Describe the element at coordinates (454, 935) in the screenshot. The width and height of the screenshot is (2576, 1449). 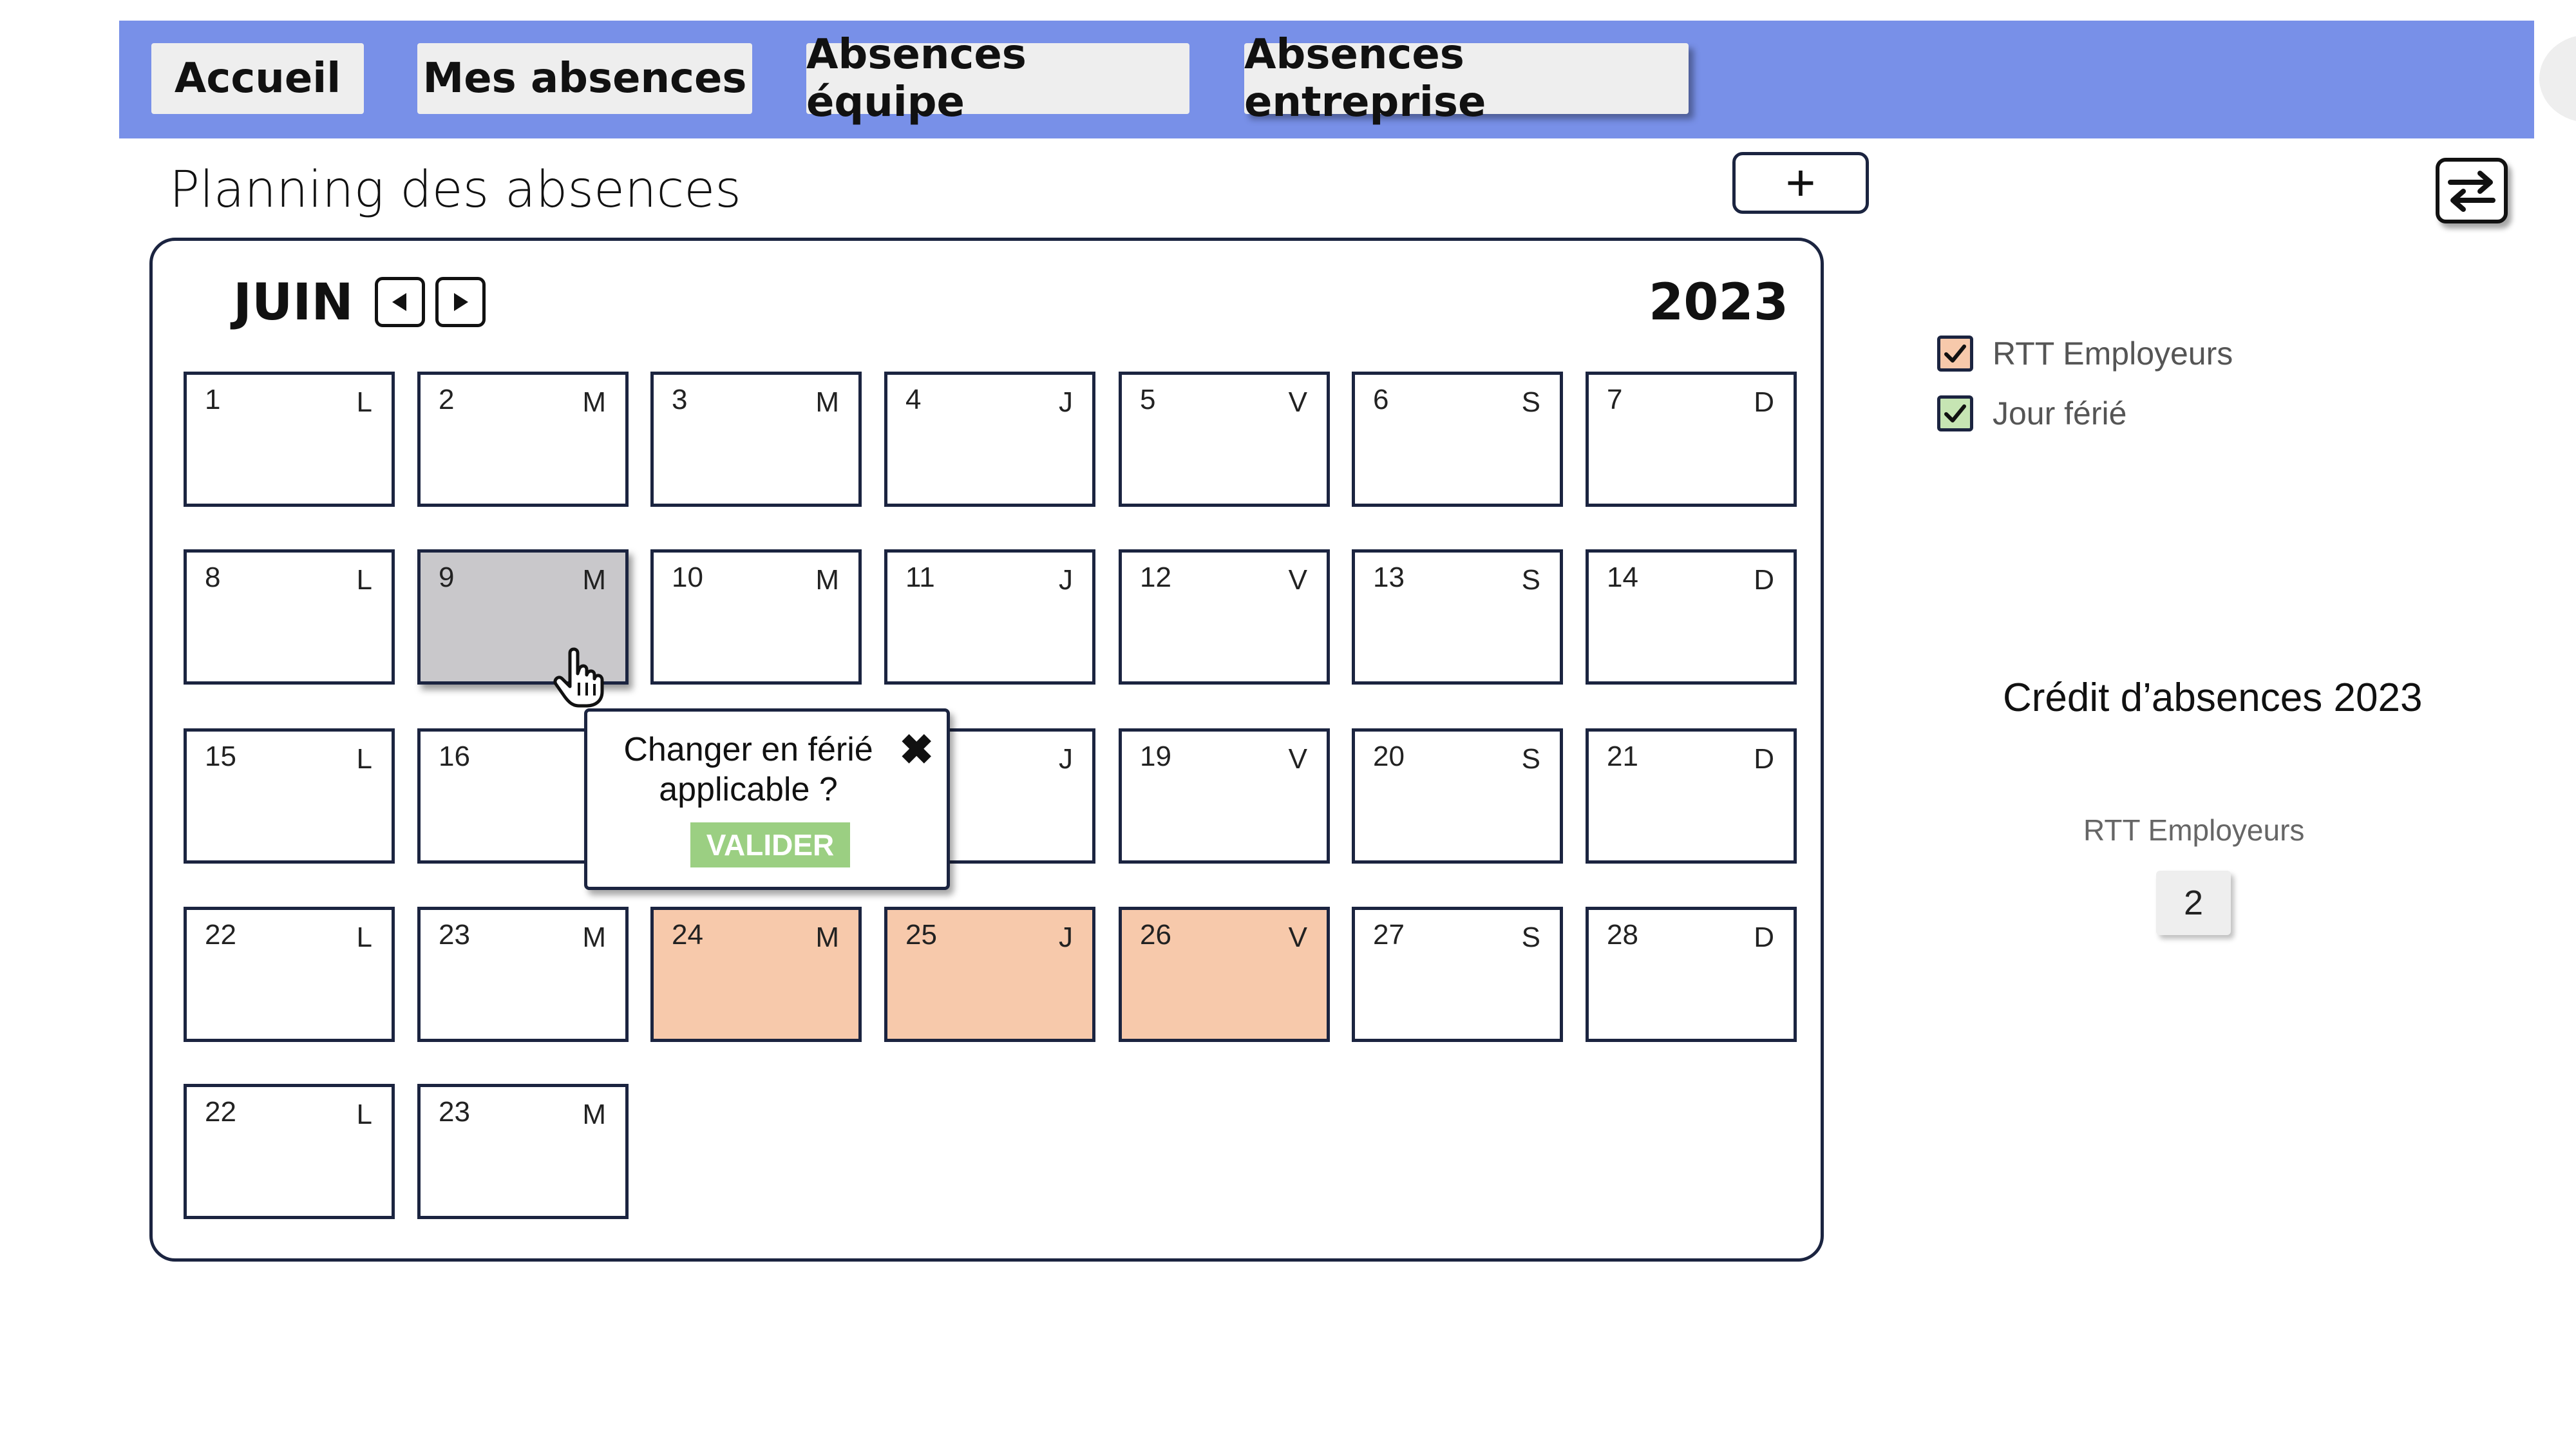
I see `day-number: 23` at that location.